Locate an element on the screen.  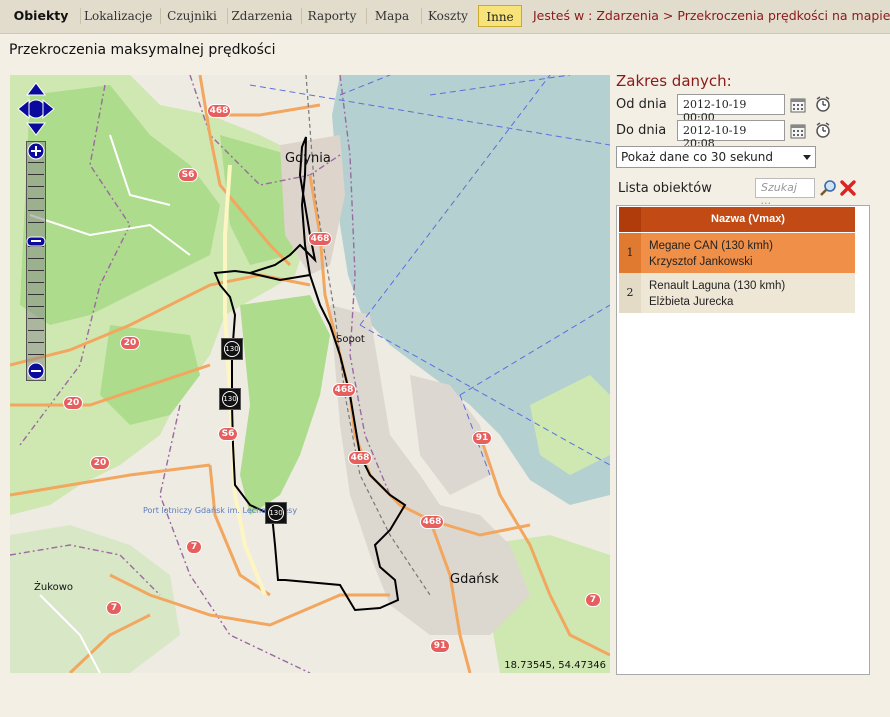
from-label: Od dnia is located at coordinates (641, 104).